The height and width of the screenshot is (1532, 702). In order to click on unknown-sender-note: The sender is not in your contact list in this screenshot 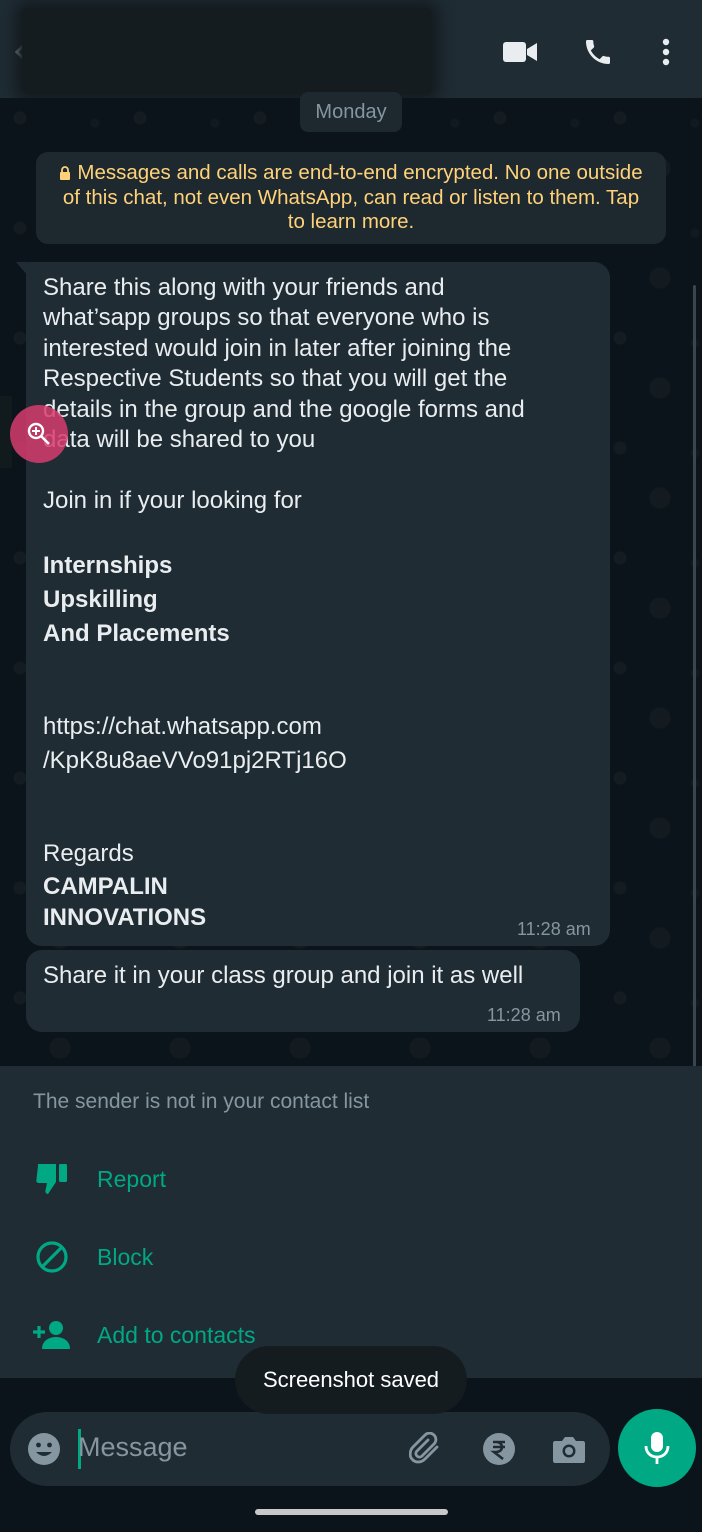, I will do `click(201, 1101)`.